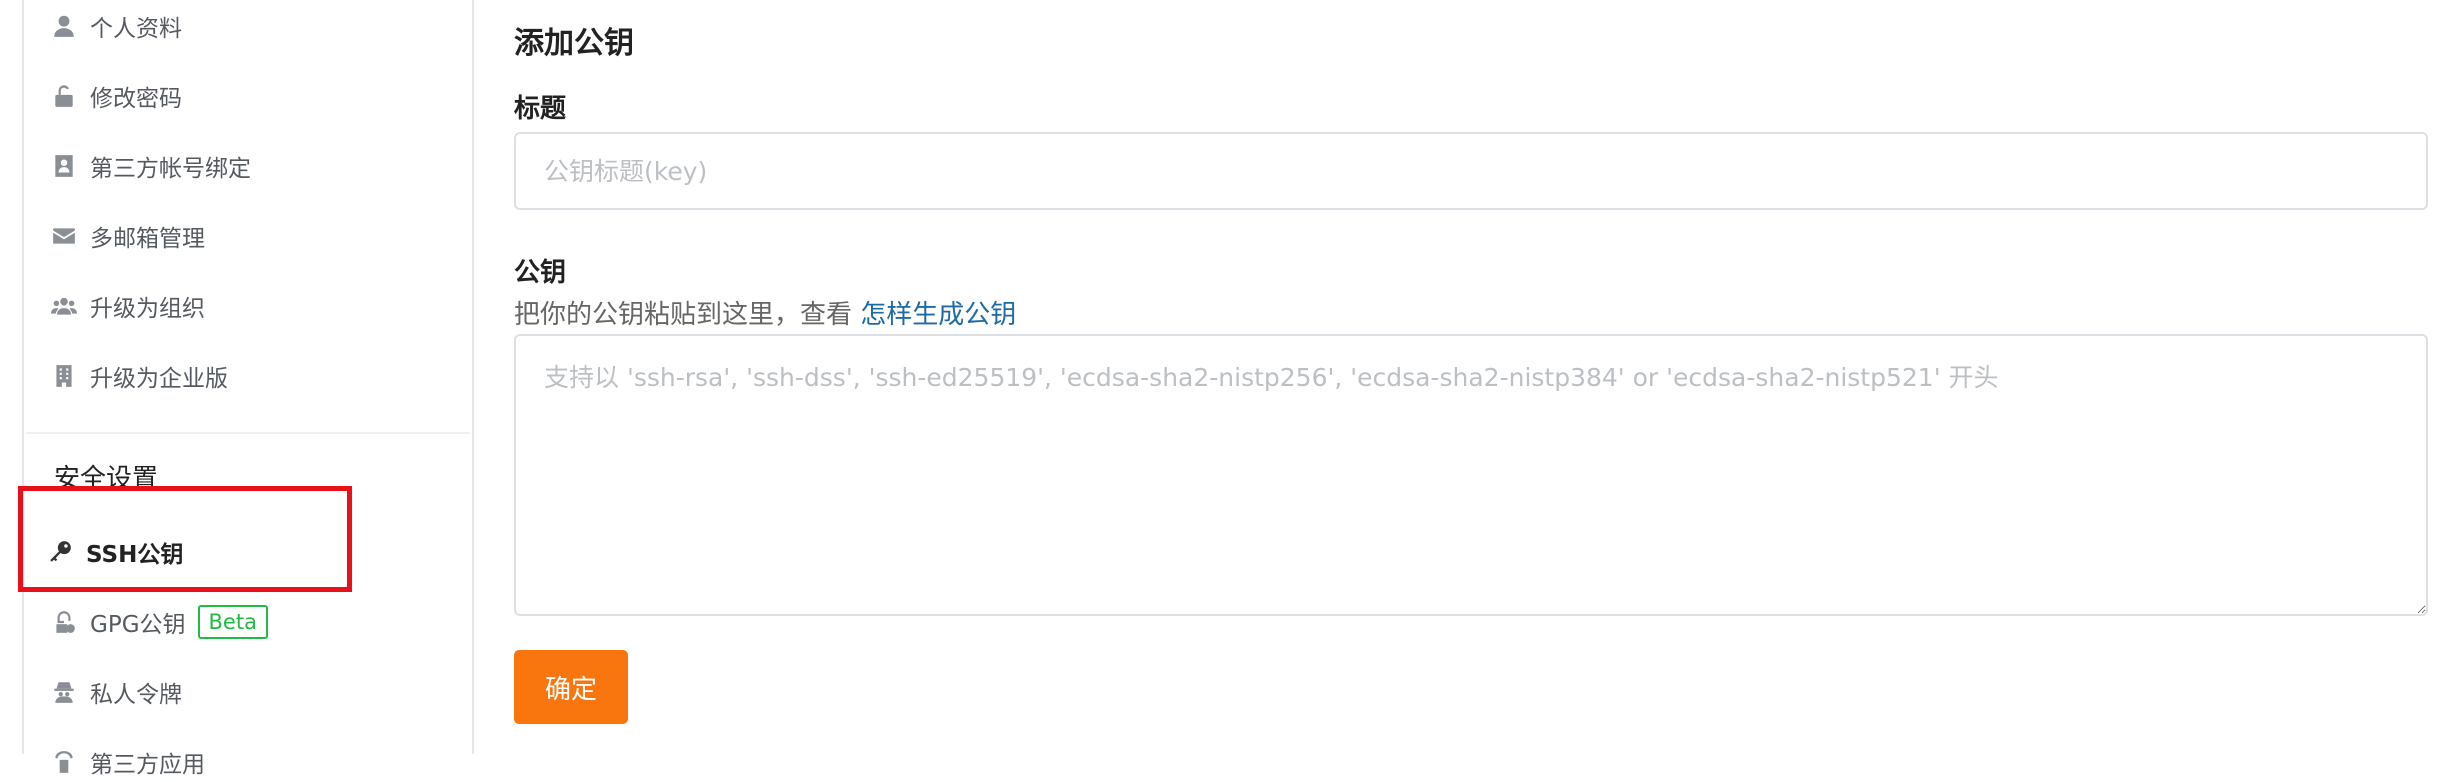 This screenshot has height=782, width=2464. I want to click on key-field-label: 公钥, so click(540, 273).